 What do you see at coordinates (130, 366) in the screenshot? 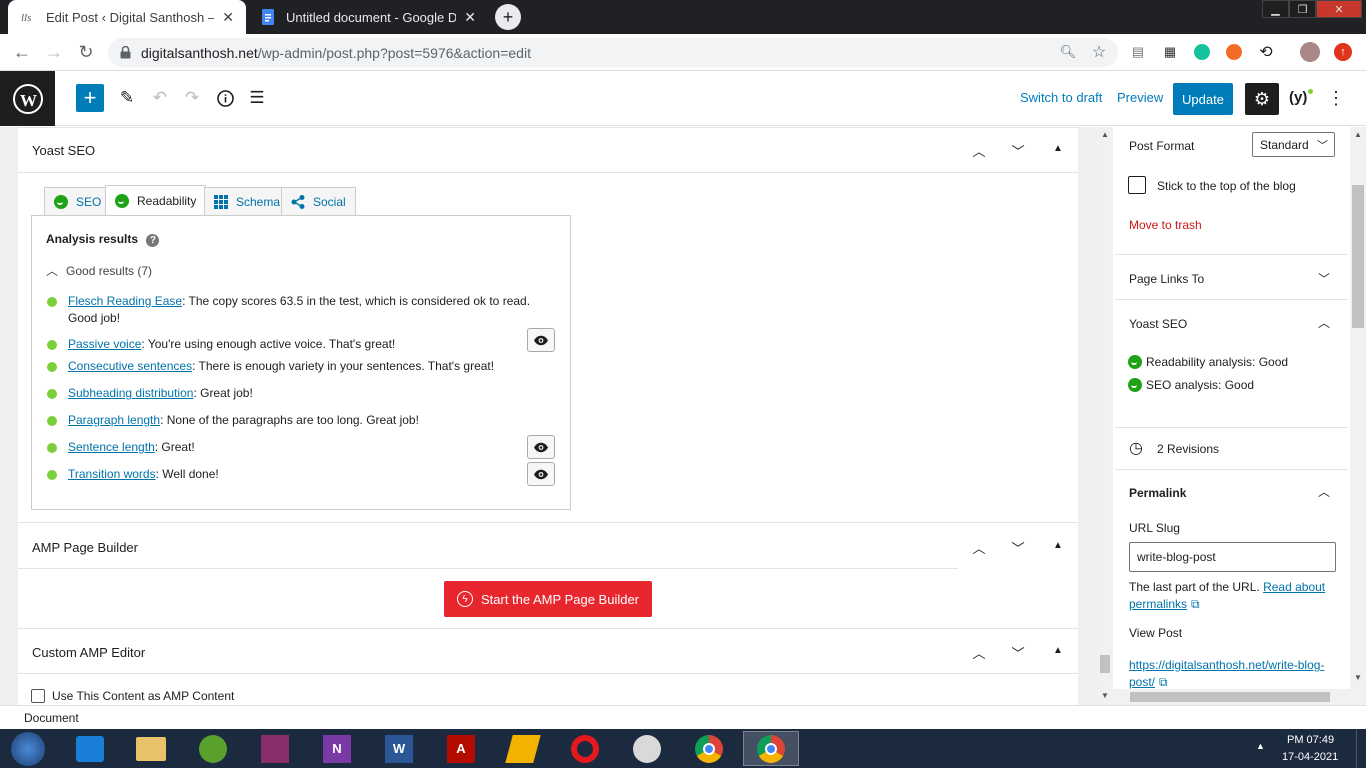
I see `result-link: Consecutive sentences` at bounding box center [130, 366].